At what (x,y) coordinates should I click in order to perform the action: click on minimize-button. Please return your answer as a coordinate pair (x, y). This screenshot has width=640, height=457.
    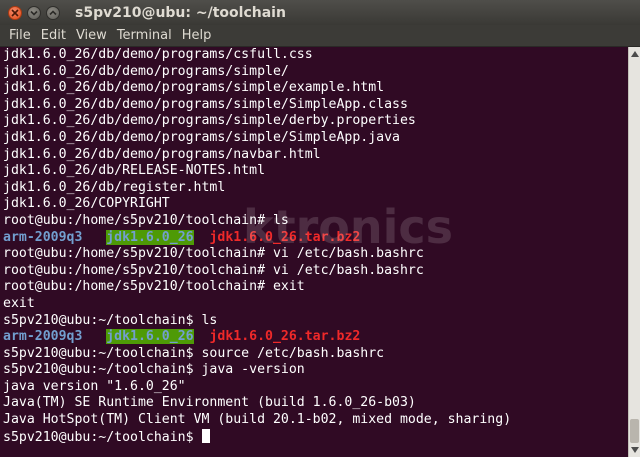
    Looking at the image, I should click on (34, 12).